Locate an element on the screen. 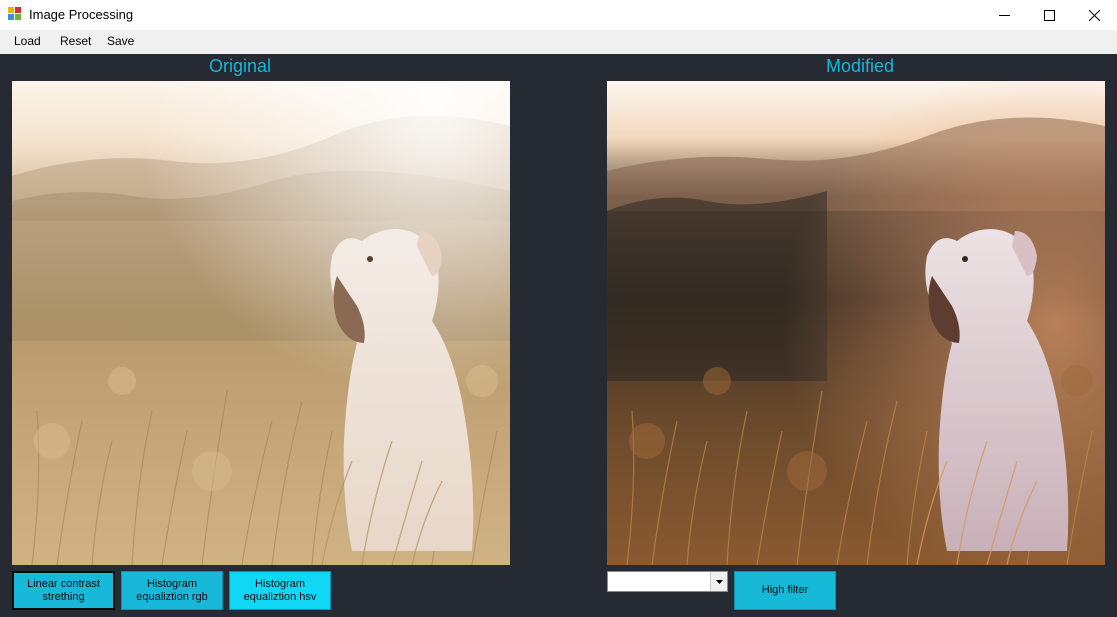  menu-reset: Reset is located at coordinates (75, 41).